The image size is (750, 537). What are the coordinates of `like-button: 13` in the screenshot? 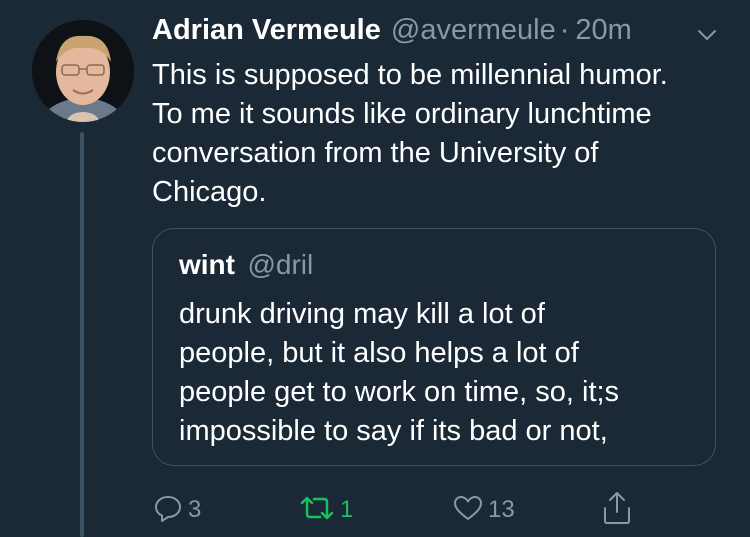 It's located at (483, 510).